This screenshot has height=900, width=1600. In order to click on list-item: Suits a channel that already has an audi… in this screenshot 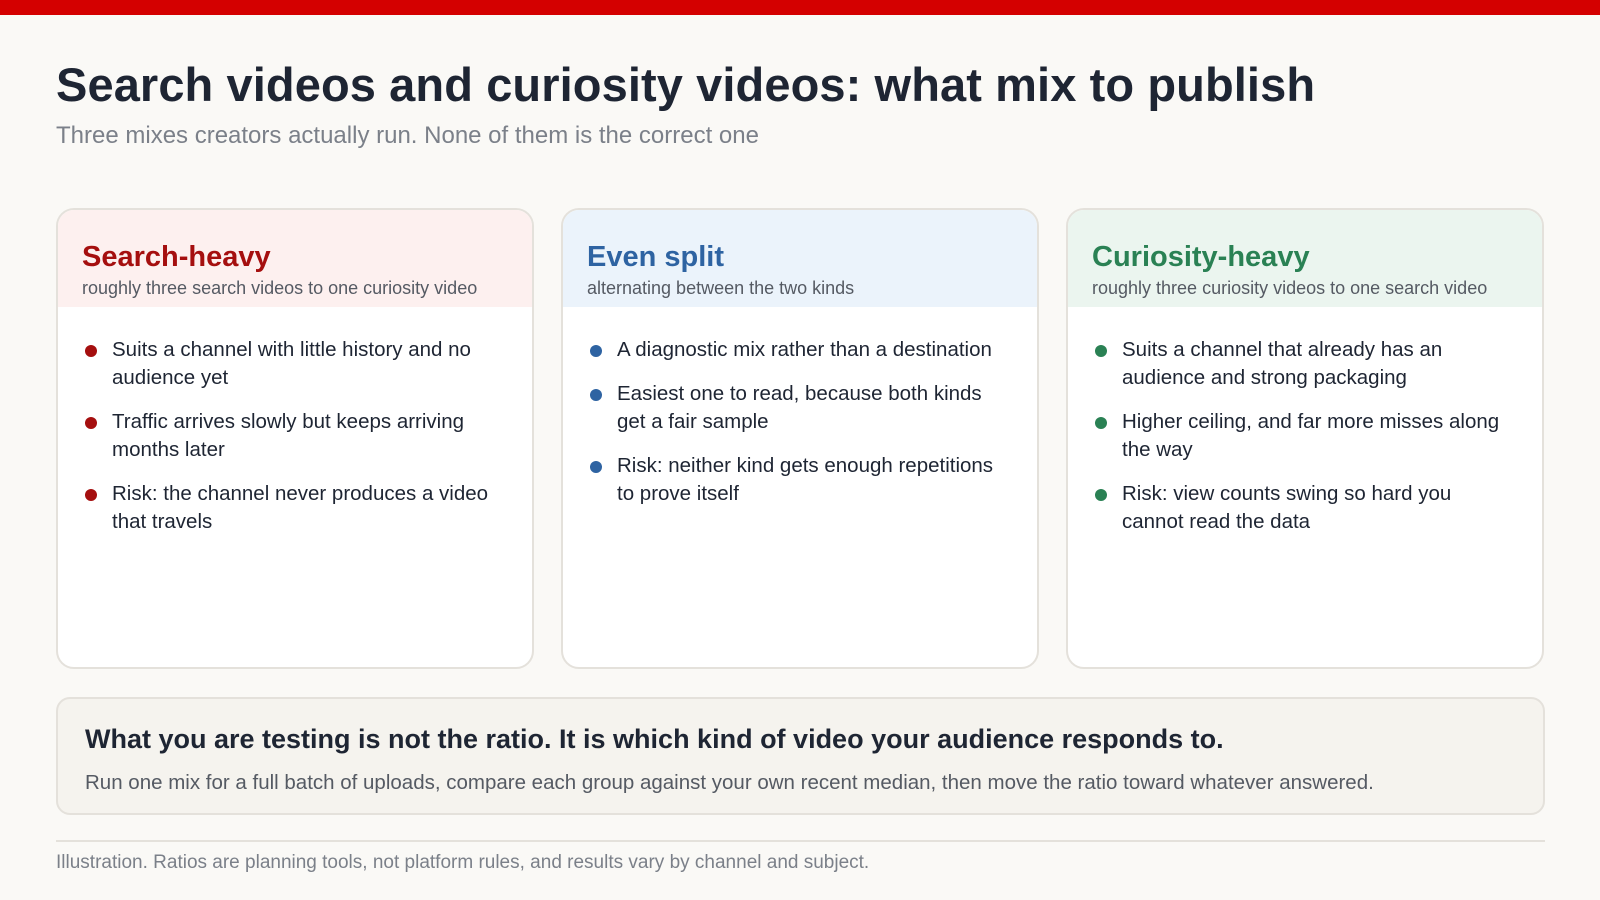, I will do `click(1305, 364)`.